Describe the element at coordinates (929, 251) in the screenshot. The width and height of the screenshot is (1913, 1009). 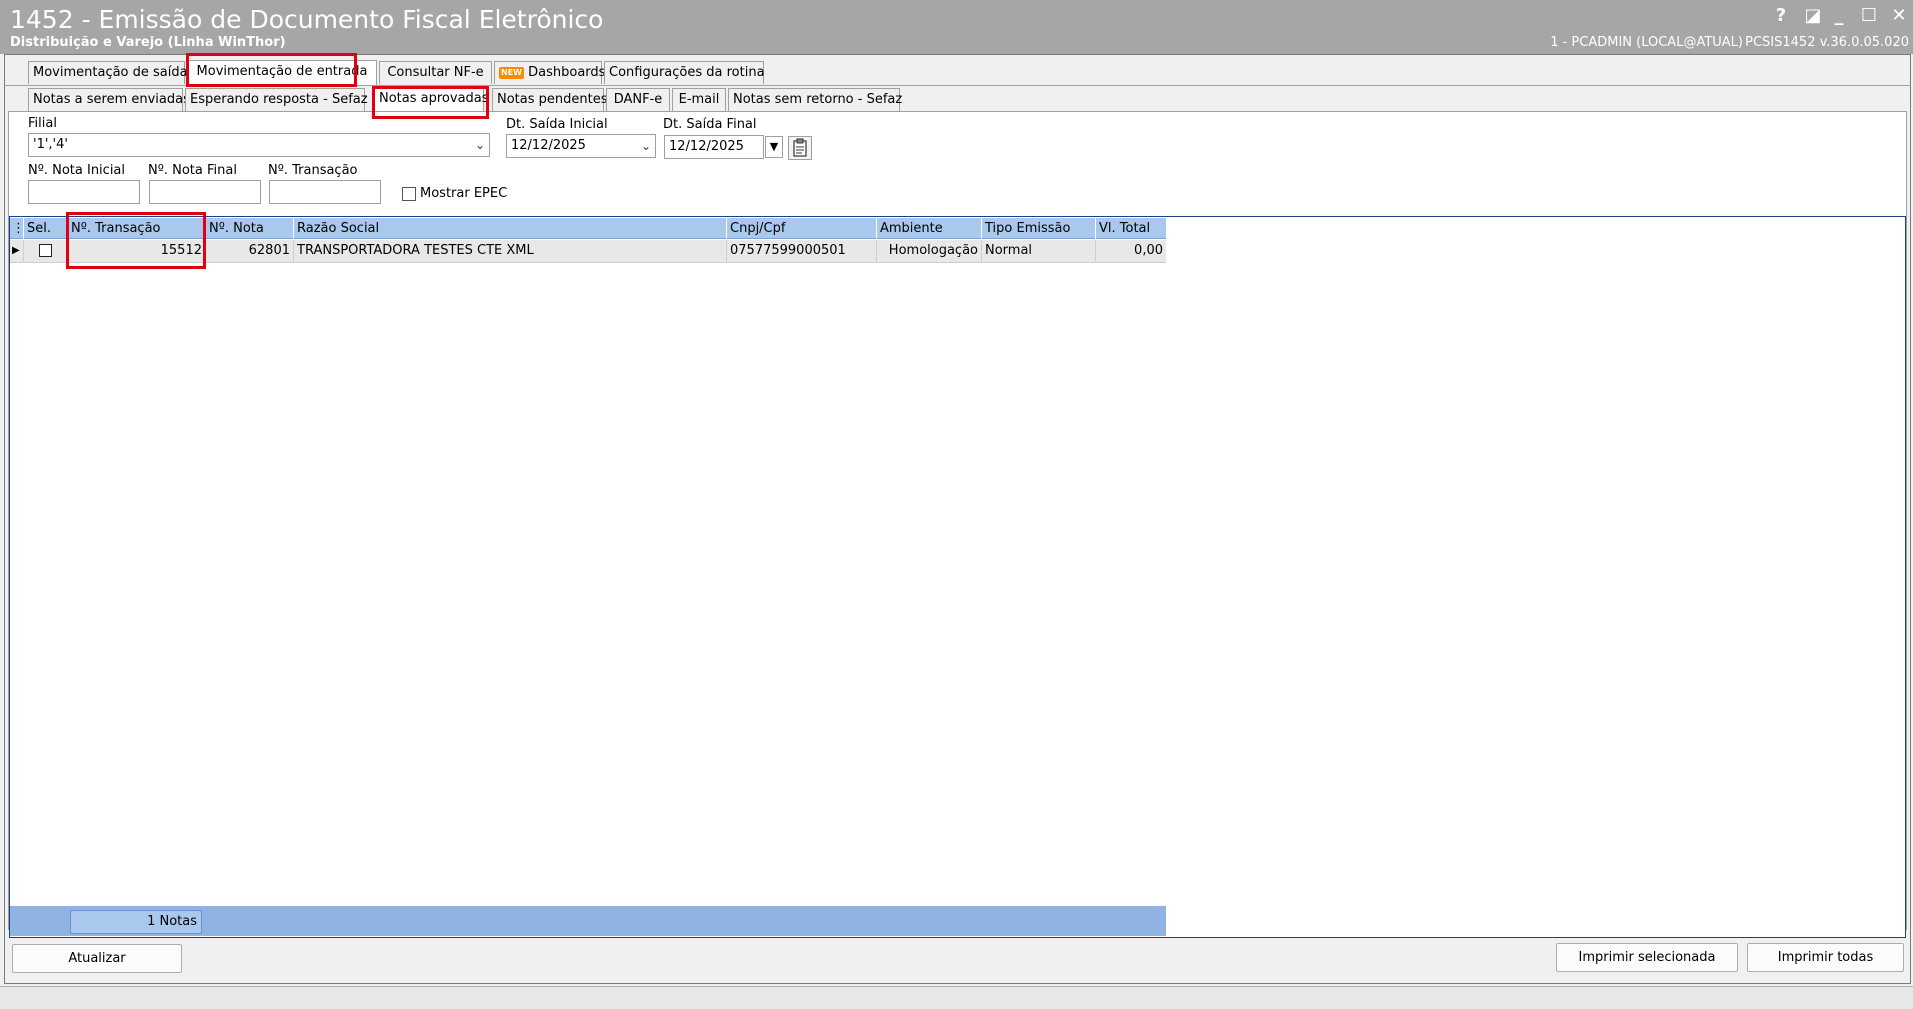
I see `cell-ambiente: Homologação` at that location.